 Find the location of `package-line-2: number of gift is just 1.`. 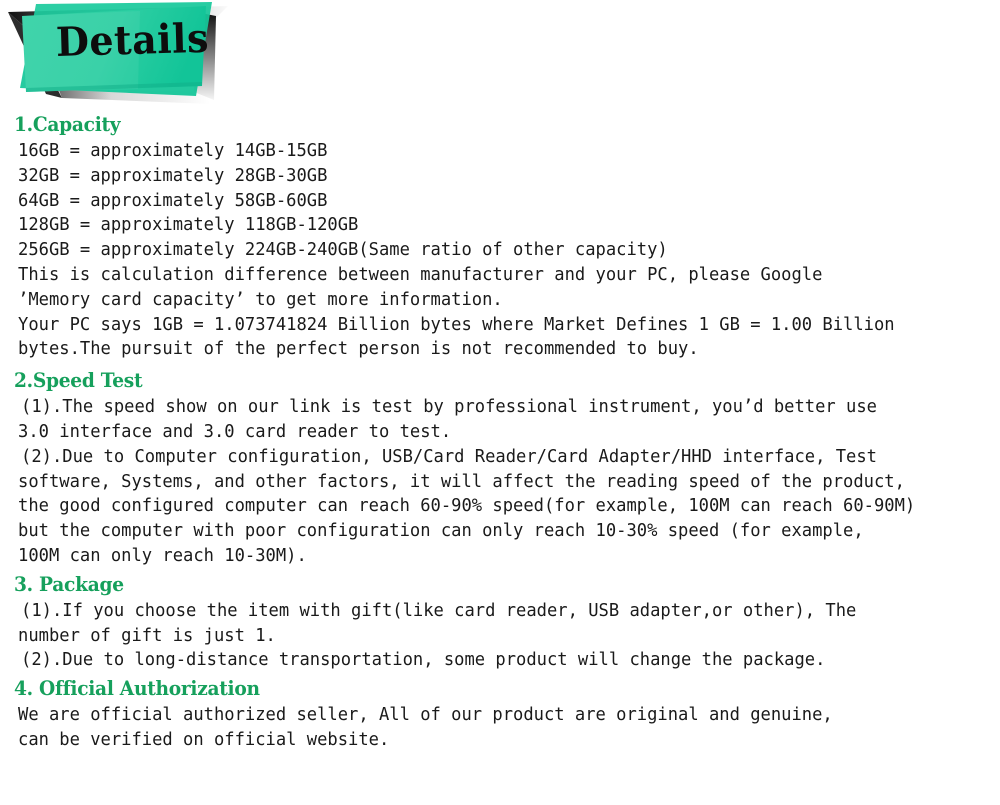

package-line-2: number of gift is just 1. is located at coordinates (147, 635).